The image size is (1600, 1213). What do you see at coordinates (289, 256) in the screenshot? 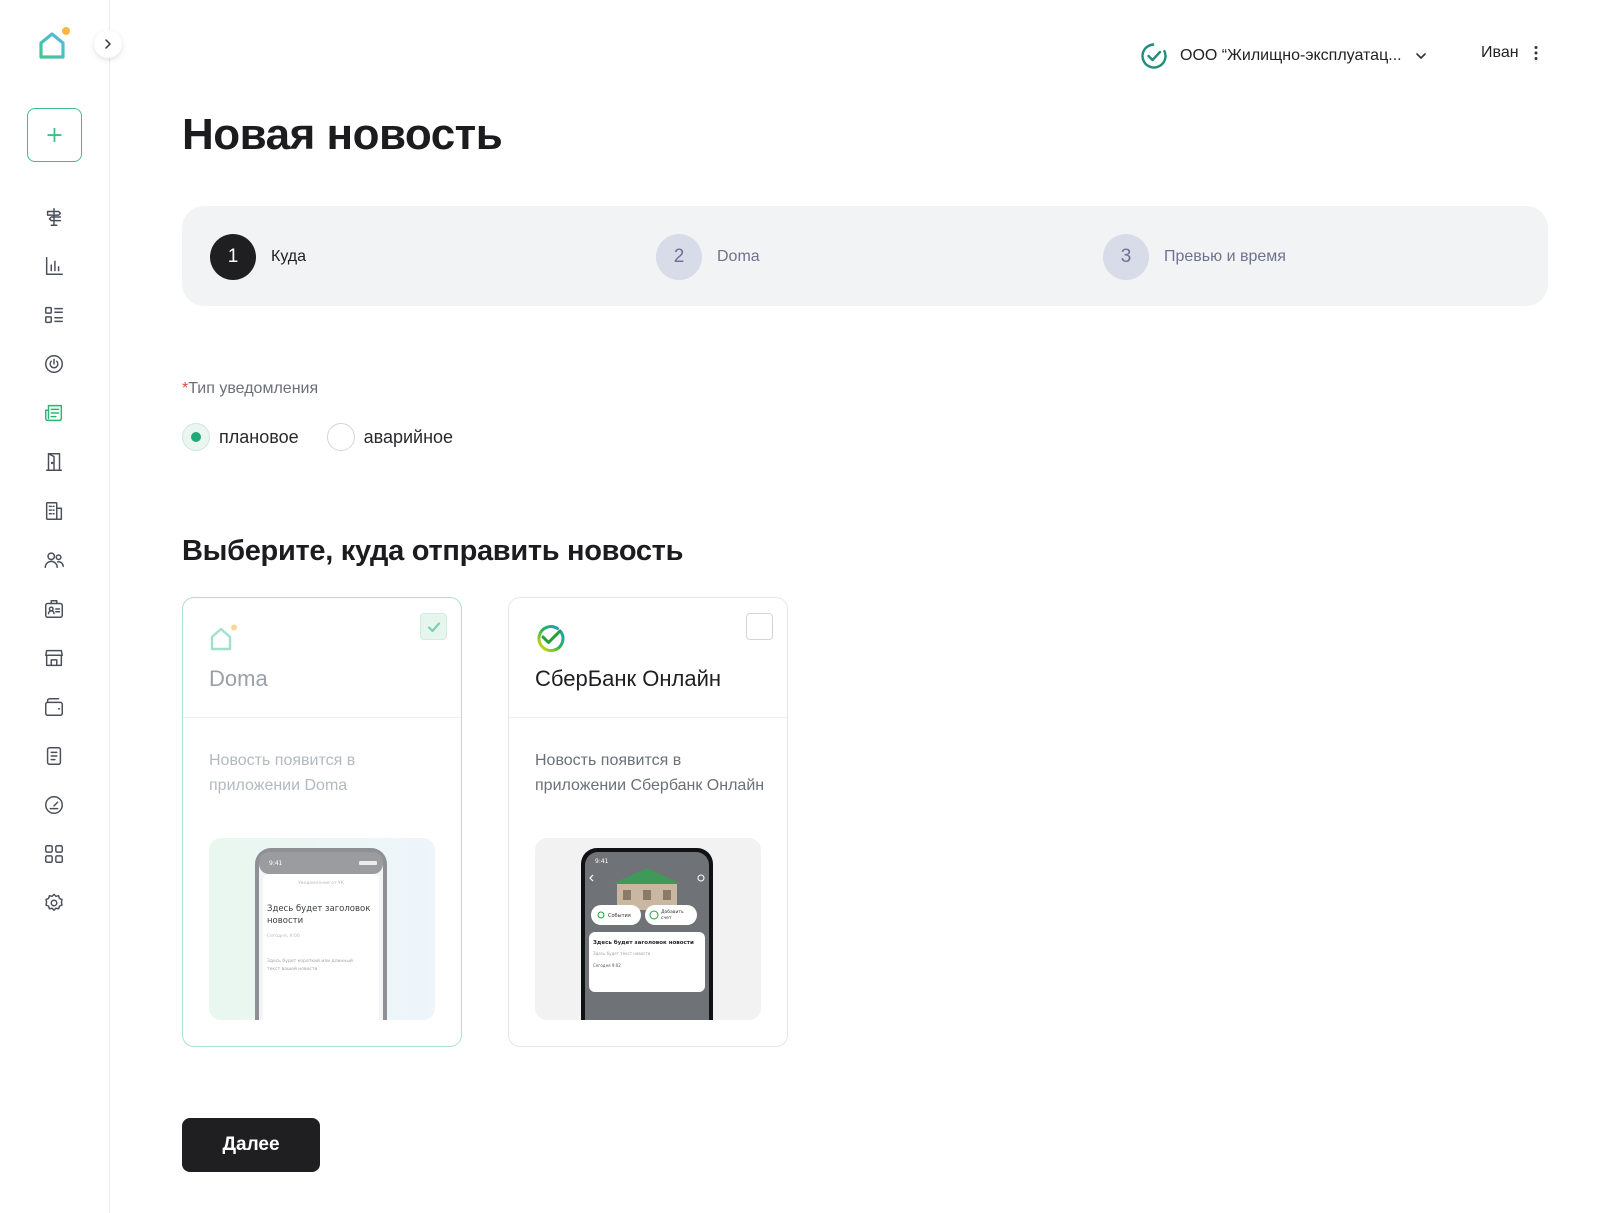
I see `step-label: Куда` at bounding box center [289, 256].